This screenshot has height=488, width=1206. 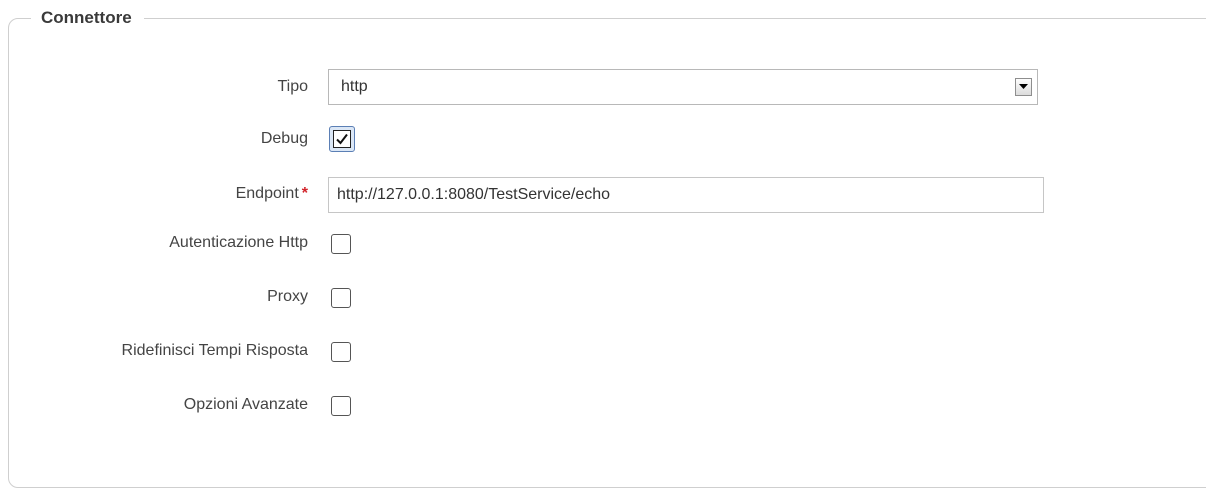 What do you see at coordinates (284, 138) in the screenshot?
I see `debug-label: Debug` at bounding box center [284, 138].